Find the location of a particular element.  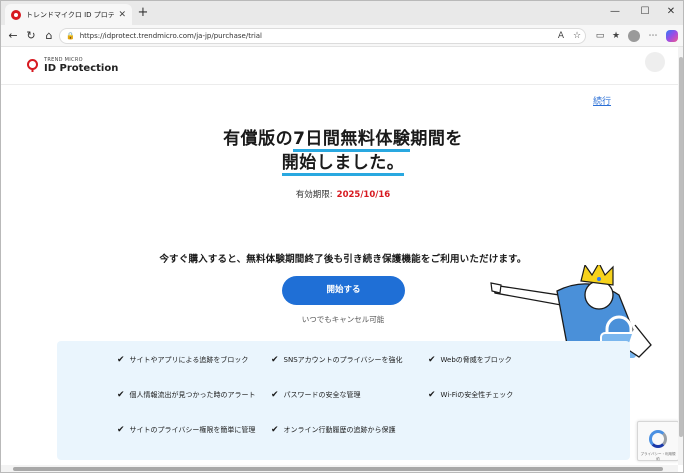

crown-icon is located at coordinates (597, 275).